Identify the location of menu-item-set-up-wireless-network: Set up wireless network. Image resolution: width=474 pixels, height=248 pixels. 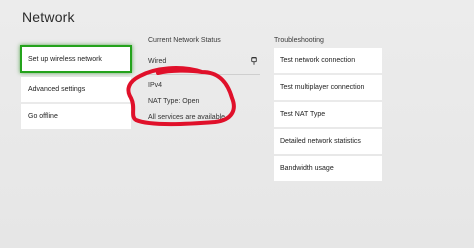
(76, 59).